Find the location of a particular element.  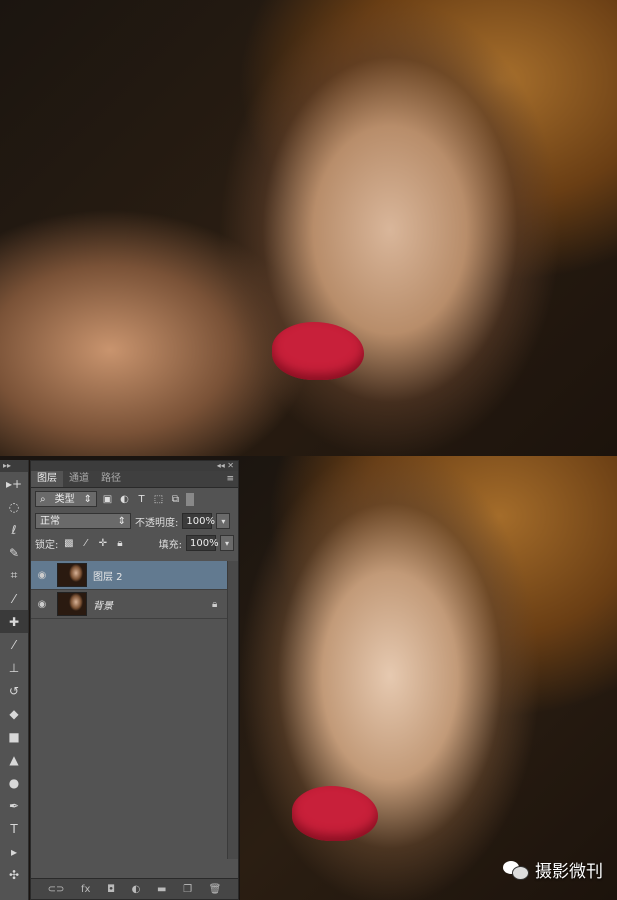

history-brush-icon: ↺ is located at coordinates (14, 690).